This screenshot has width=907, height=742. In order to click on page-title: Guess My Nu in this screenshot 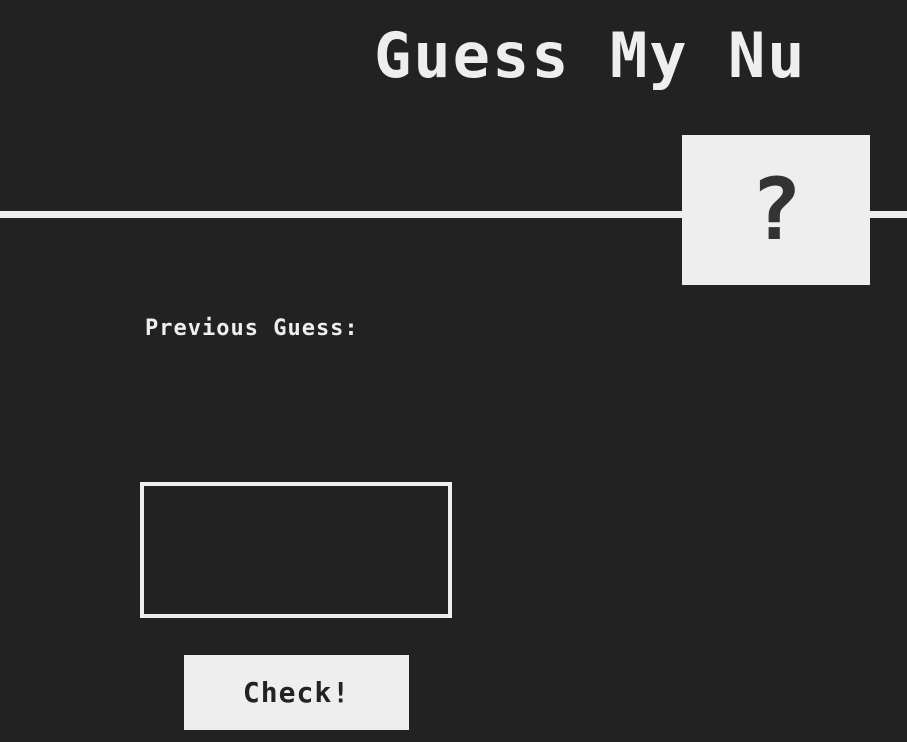, I will do `click(590, 55)`.